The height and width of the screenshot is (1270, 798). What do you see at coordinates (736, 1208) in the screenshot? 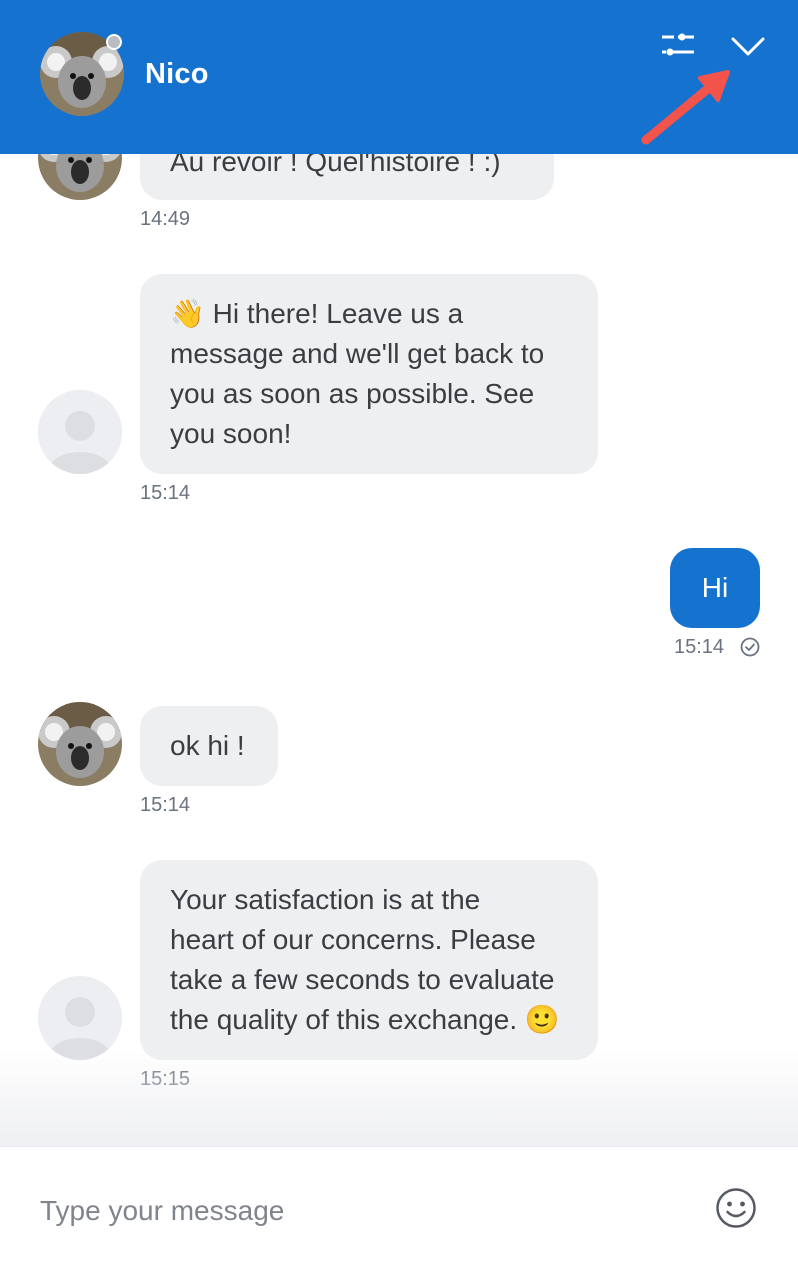
I see `smiley-icon` at bounding box center [736, 1208].